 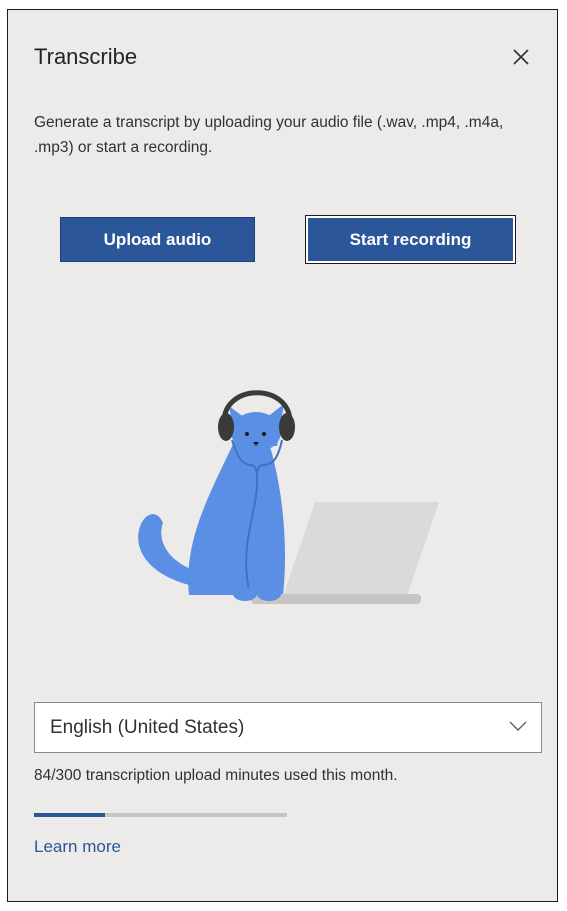 I want to click on language-select-value: English (United States), so click(x=147, y=727).